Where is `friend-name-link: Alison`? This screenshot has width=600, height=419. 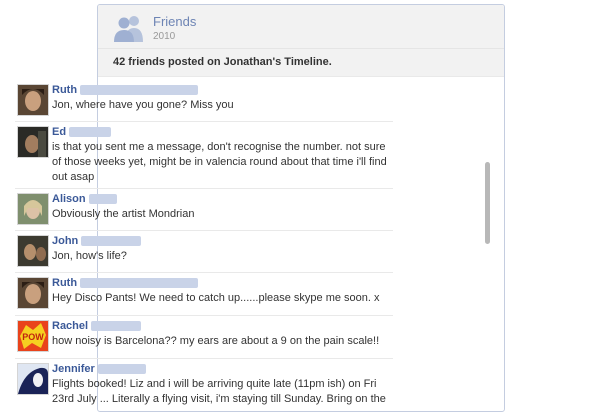 friend-name-link: Alison is located at coordinates (69, 199).